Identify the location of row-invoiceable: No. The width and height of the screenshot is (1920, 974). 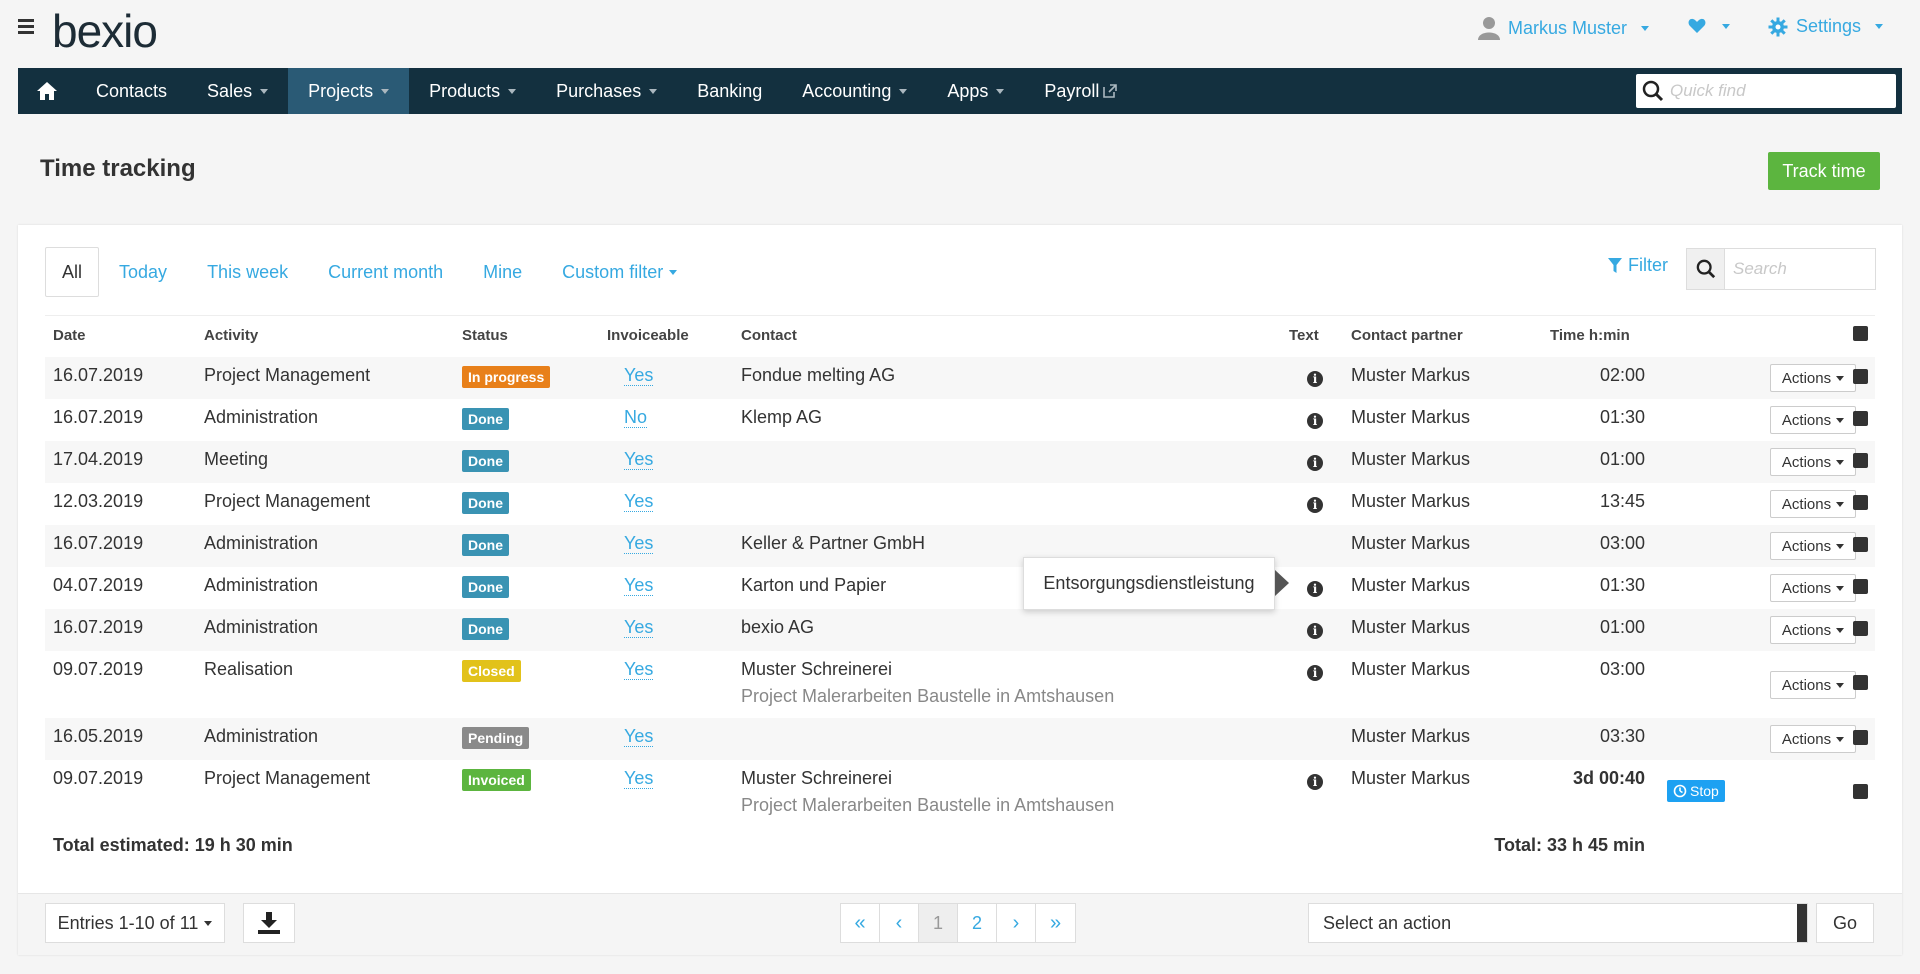
(636, 417).